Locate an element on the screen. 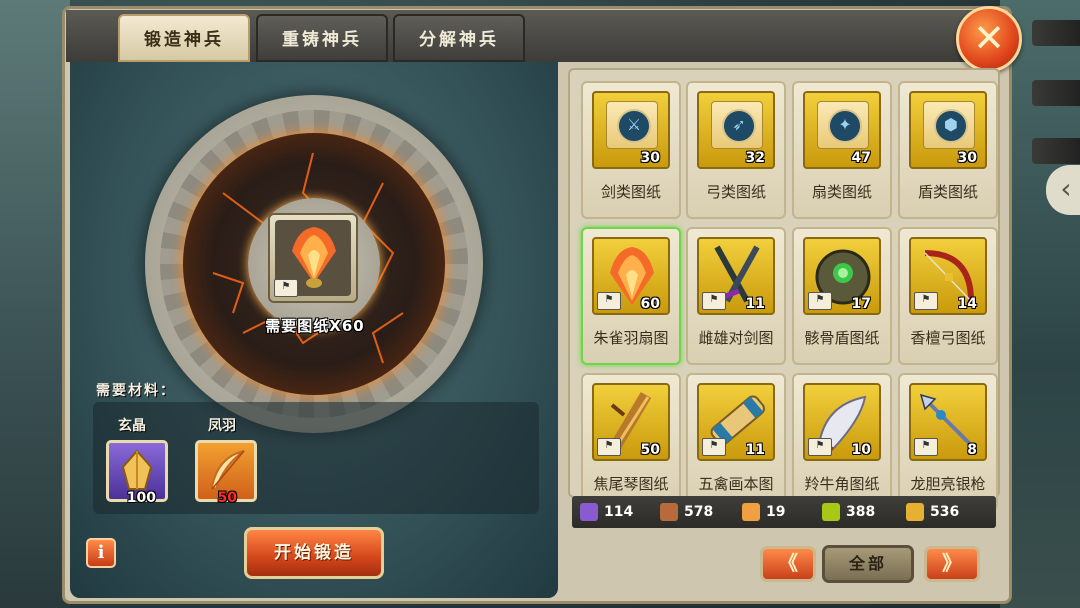  item-name: 扇类图纸 is located at coordinates (841, 192).